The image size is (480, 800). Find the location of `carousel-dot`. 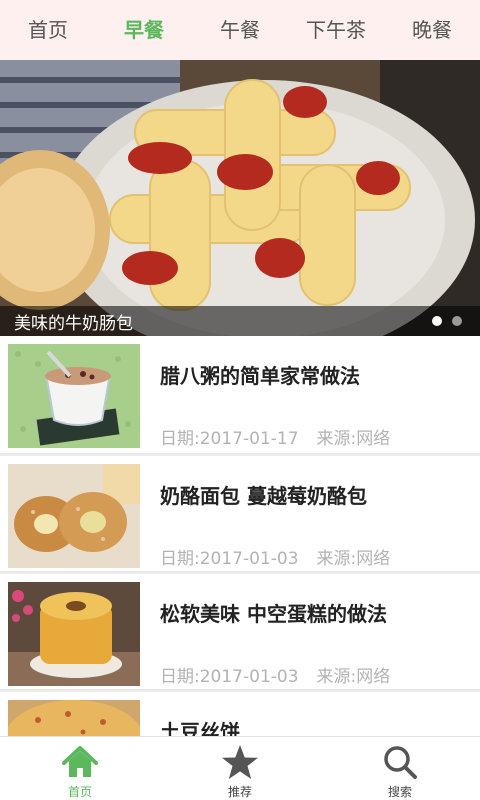

carousel-dot is located at coordinates (457, 321).